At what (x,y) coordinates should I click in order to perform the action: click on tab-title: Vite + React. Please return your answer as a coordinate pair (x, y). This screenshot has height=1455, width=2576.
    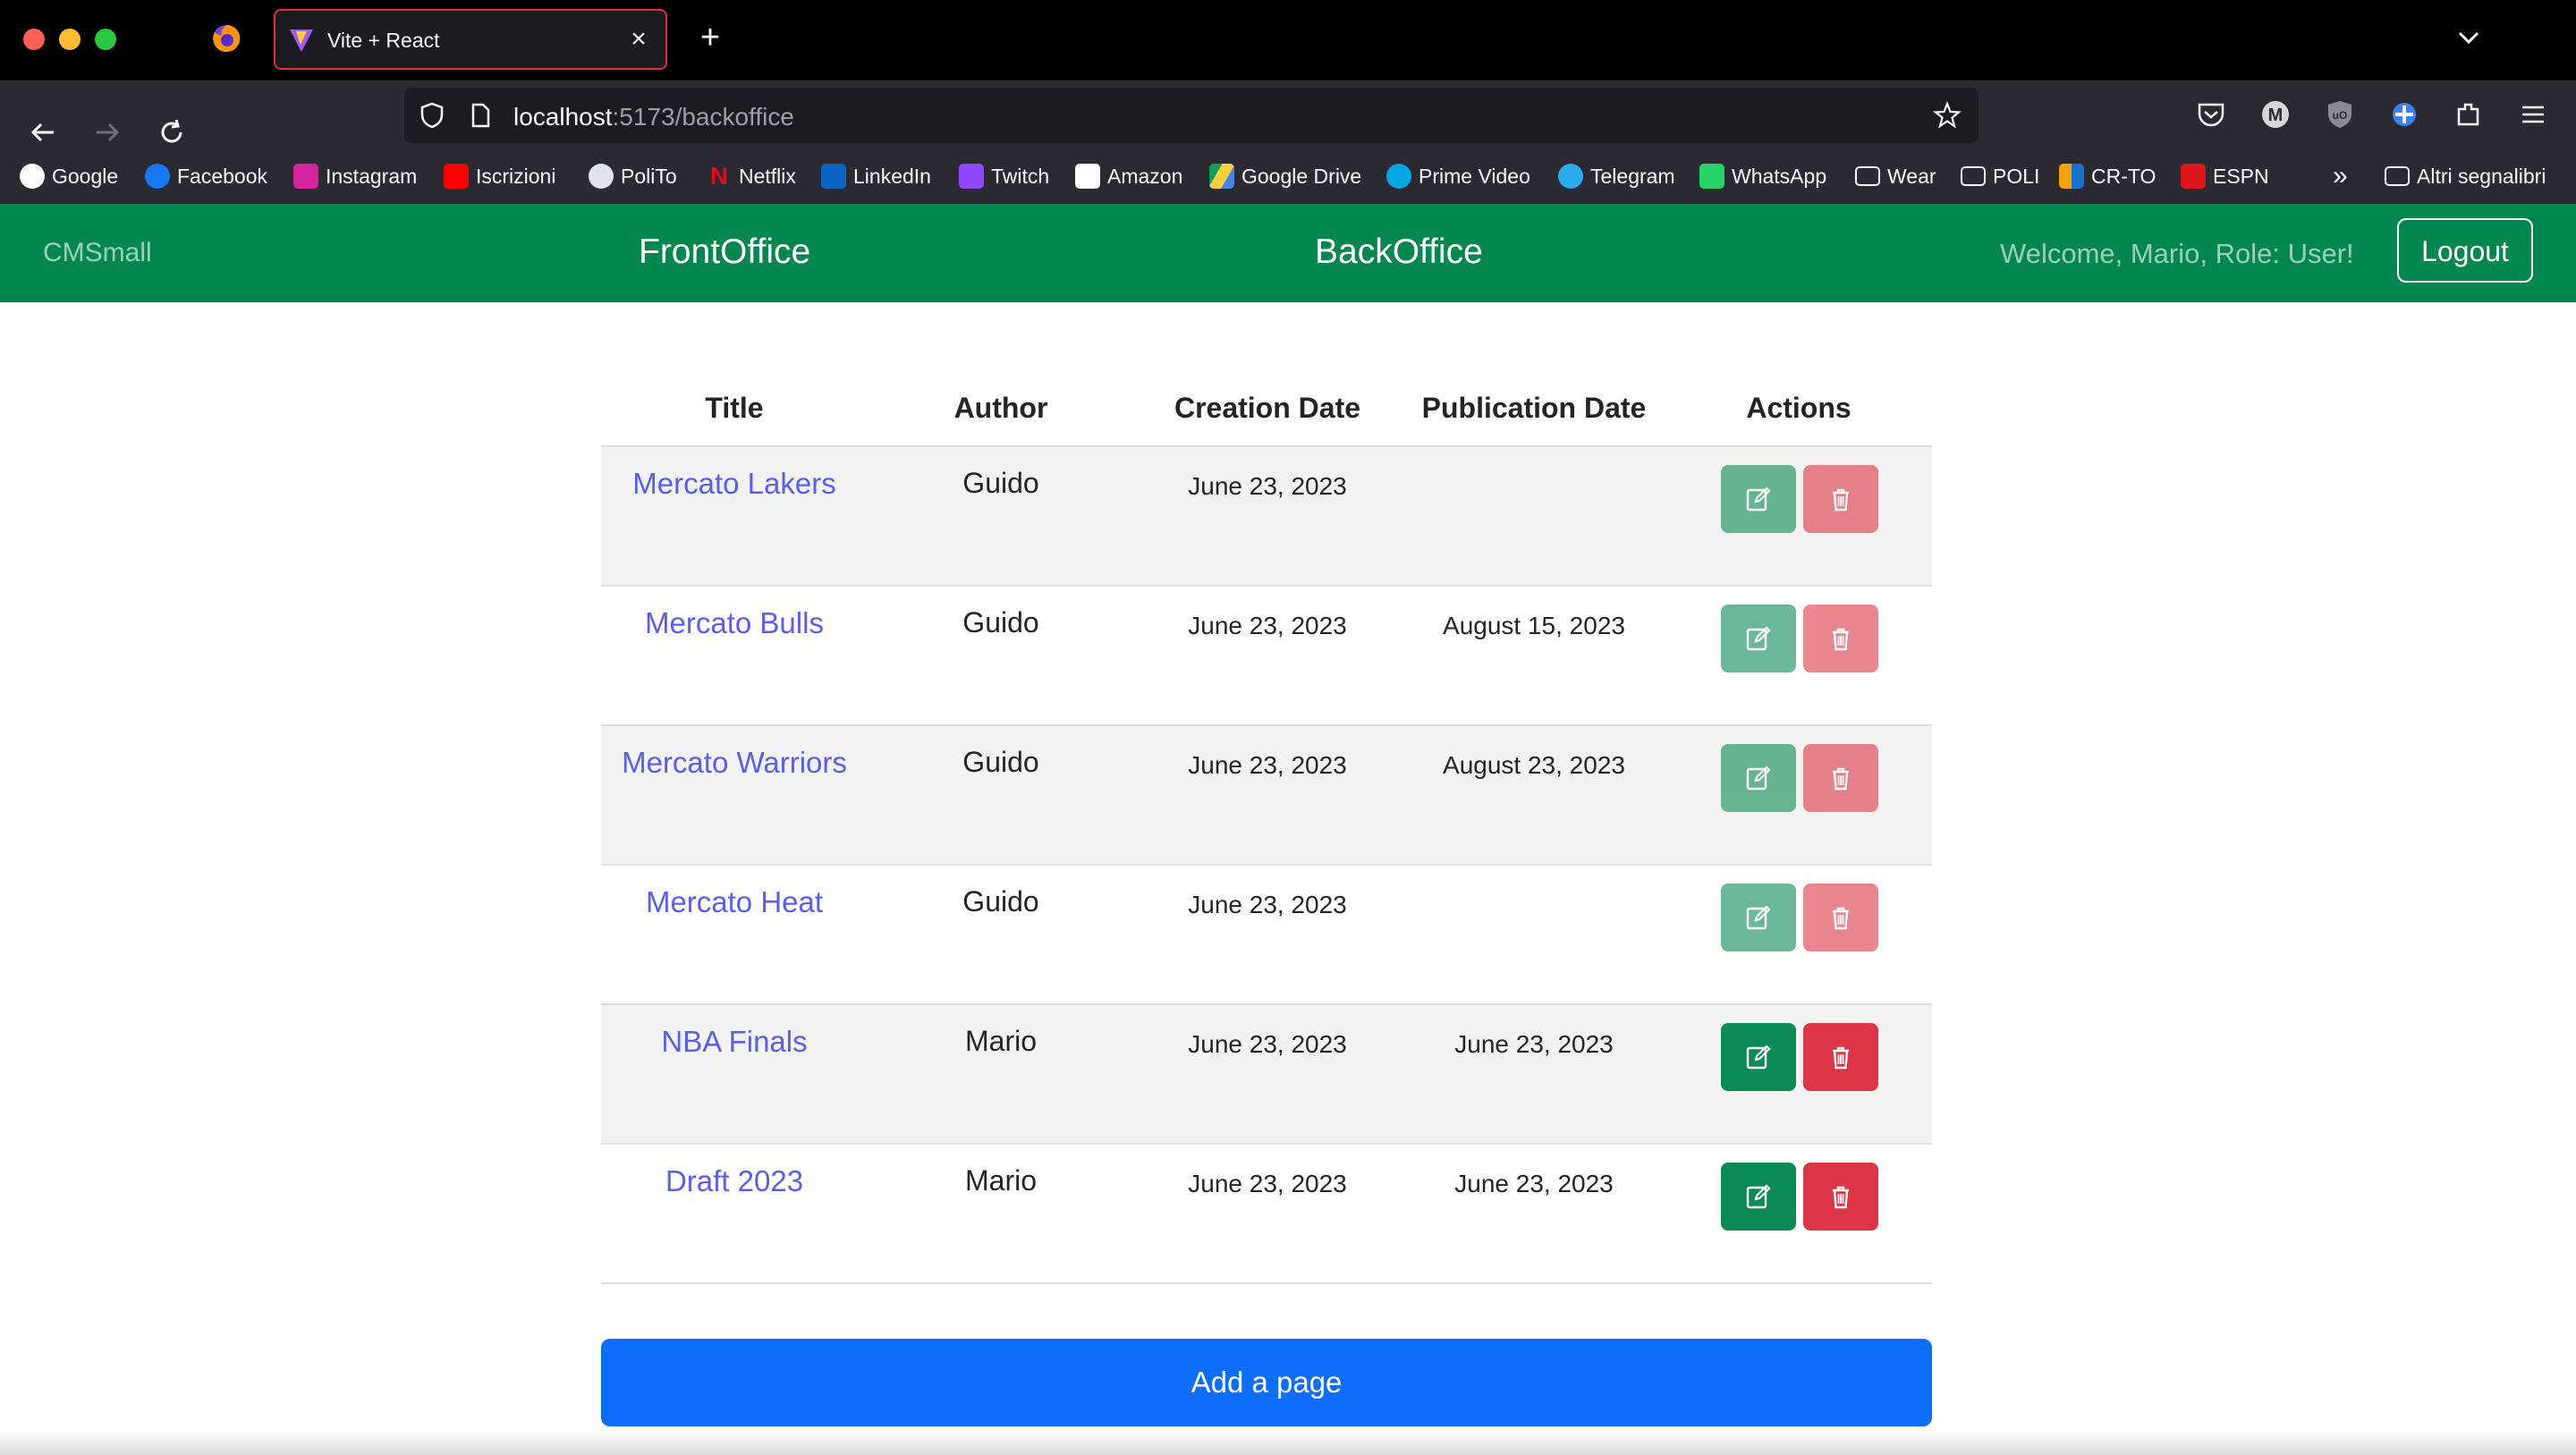
    Looking at the image, I should click on (383, 41).